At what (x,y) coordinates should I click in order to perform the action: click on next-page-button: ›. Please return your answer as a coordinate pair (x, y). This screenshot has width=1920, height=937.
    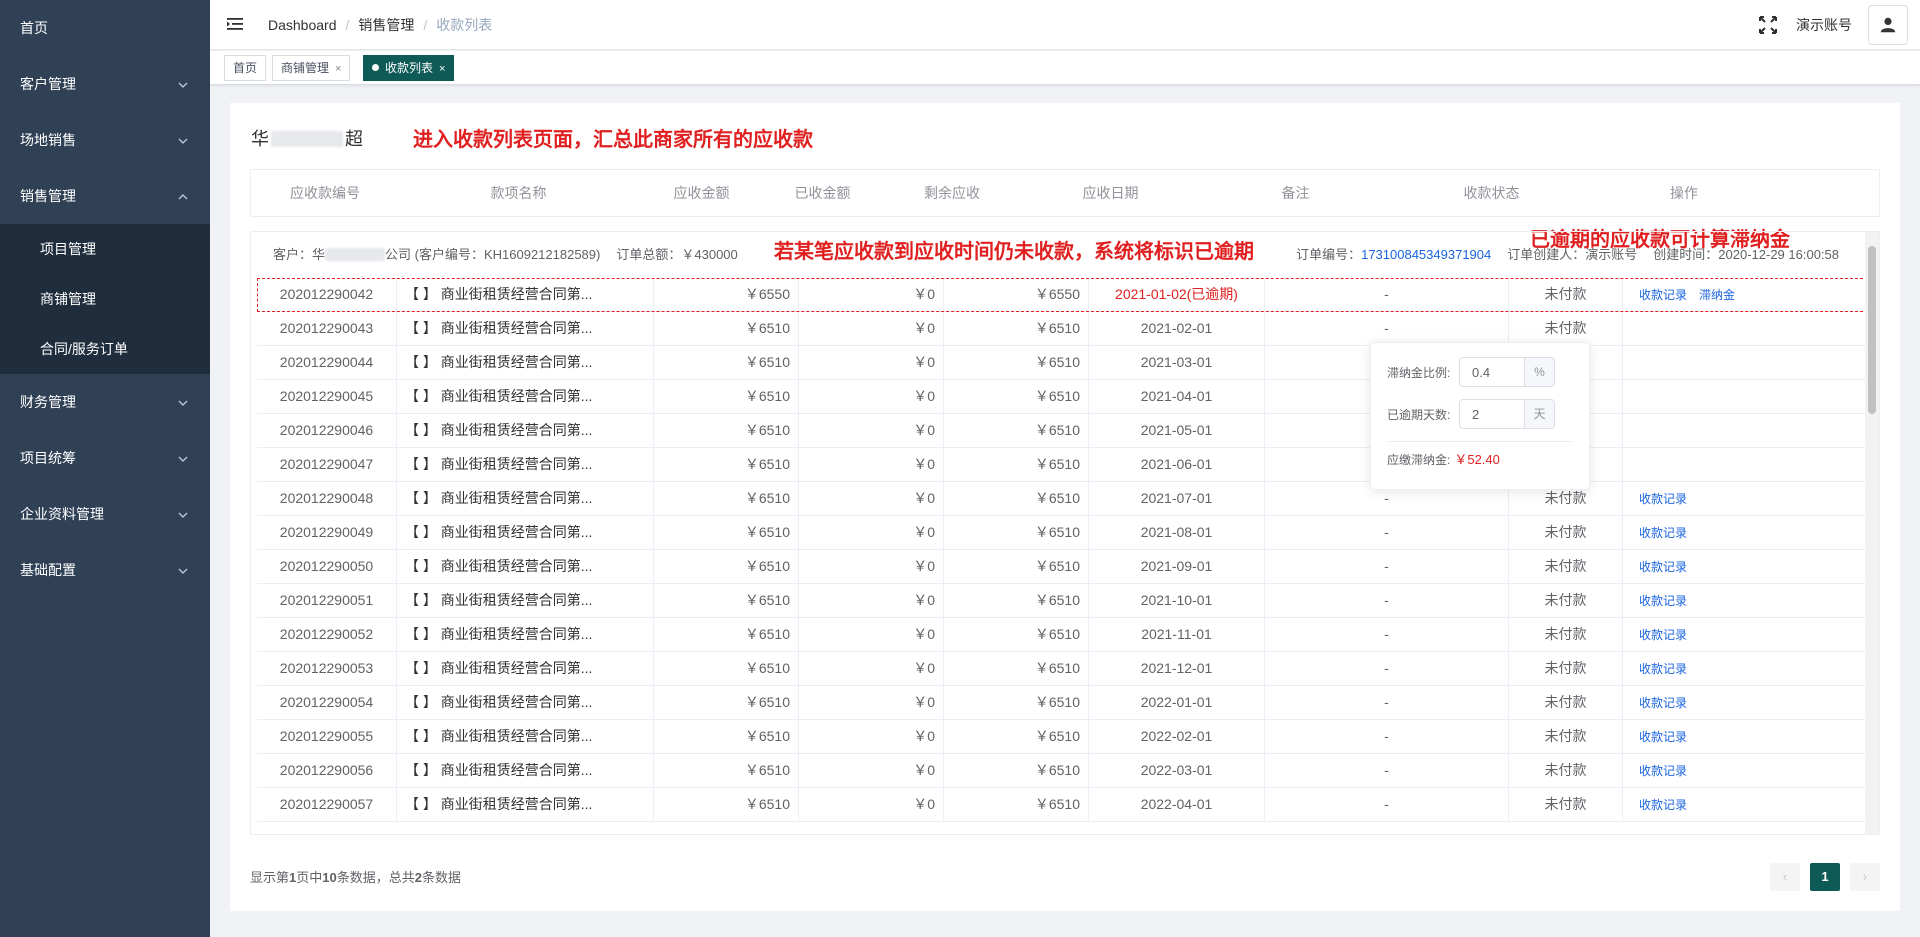
    Looking at the image, I should click on (1865, 877).